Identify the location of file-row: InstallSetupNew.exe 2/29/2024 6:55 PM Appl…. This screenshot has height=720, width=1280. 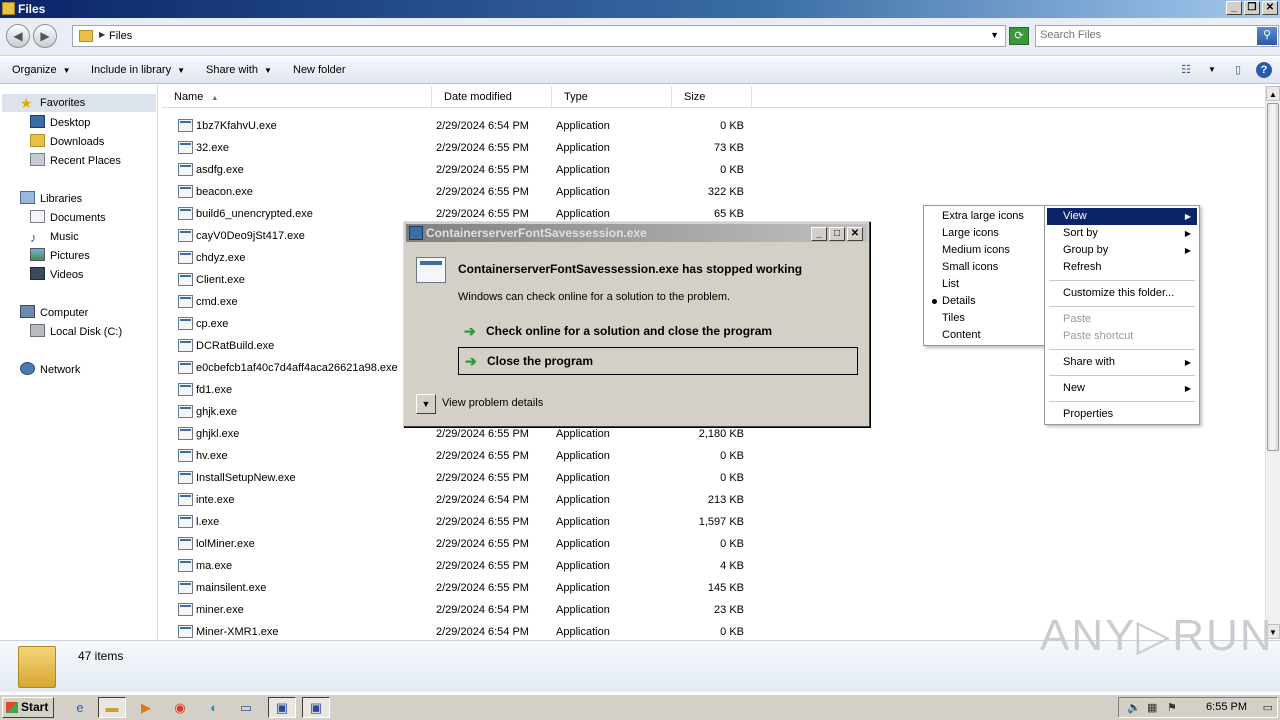
(462, 478).